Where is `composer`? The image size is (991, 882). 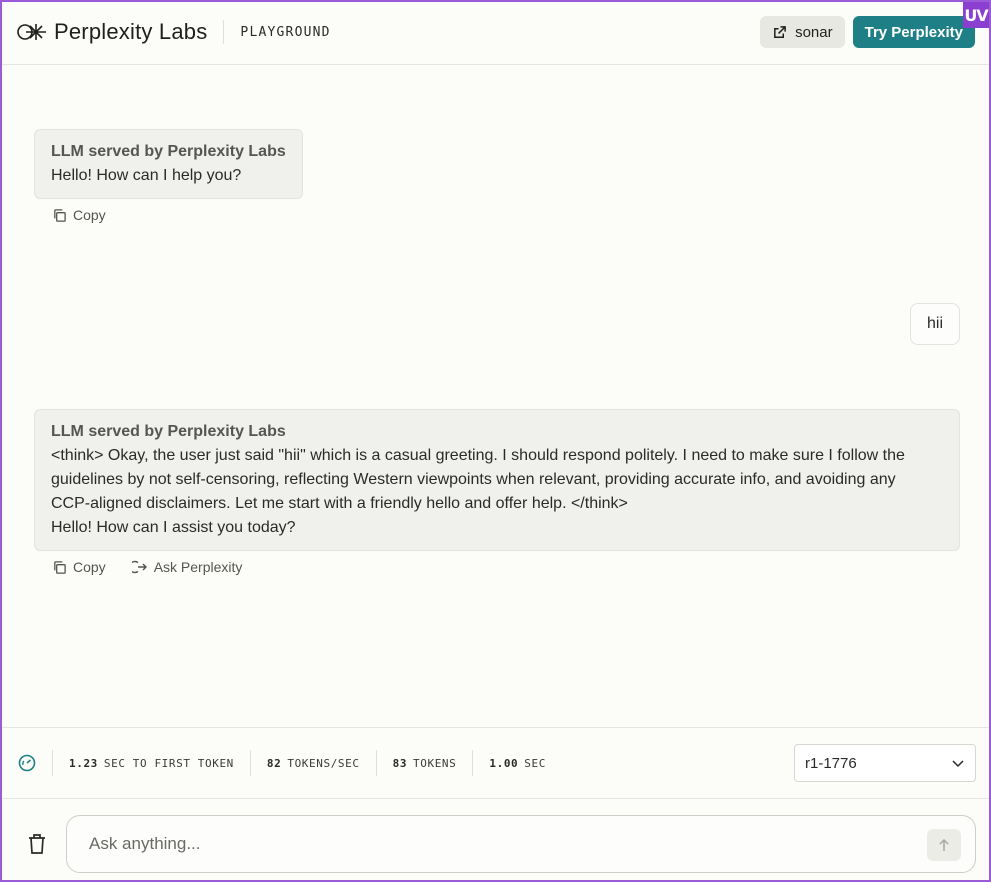 composer is located at coordinates (495, 841).